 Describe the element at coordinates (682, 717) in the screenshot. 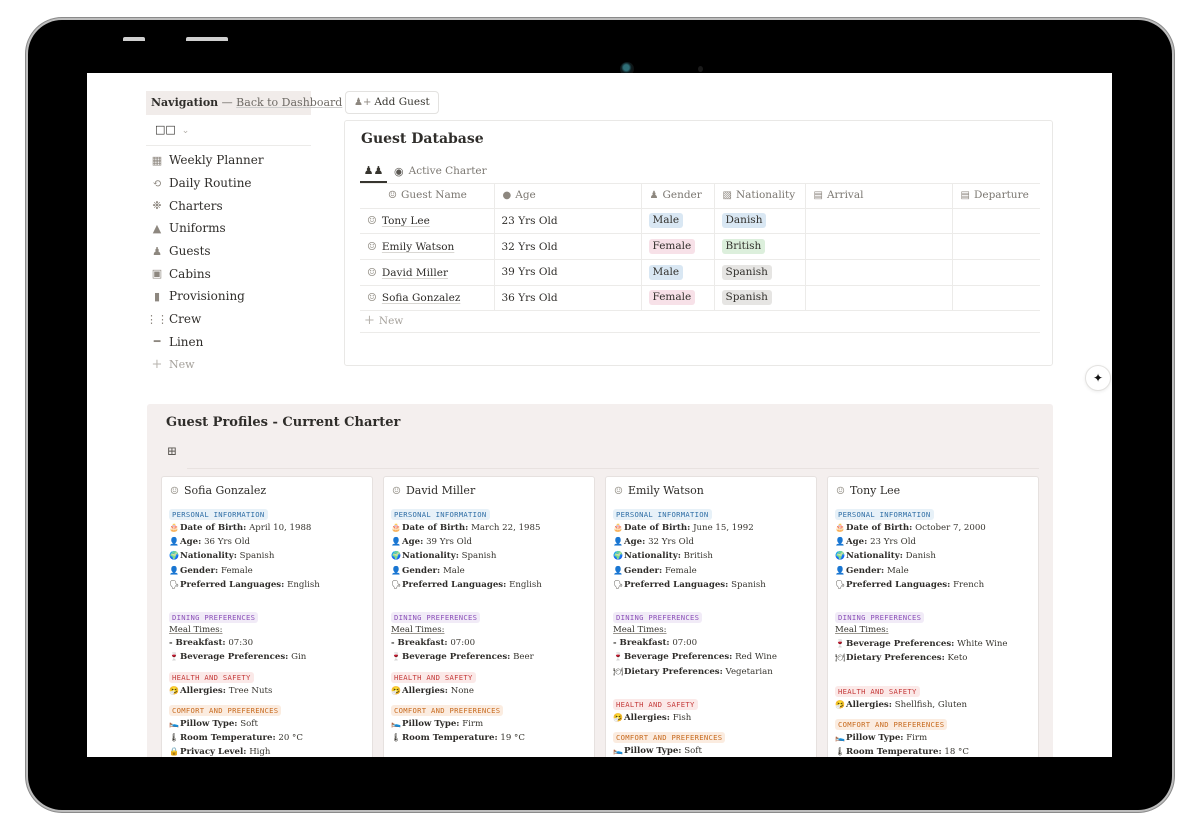

I see `field-value: Fish` at that location.